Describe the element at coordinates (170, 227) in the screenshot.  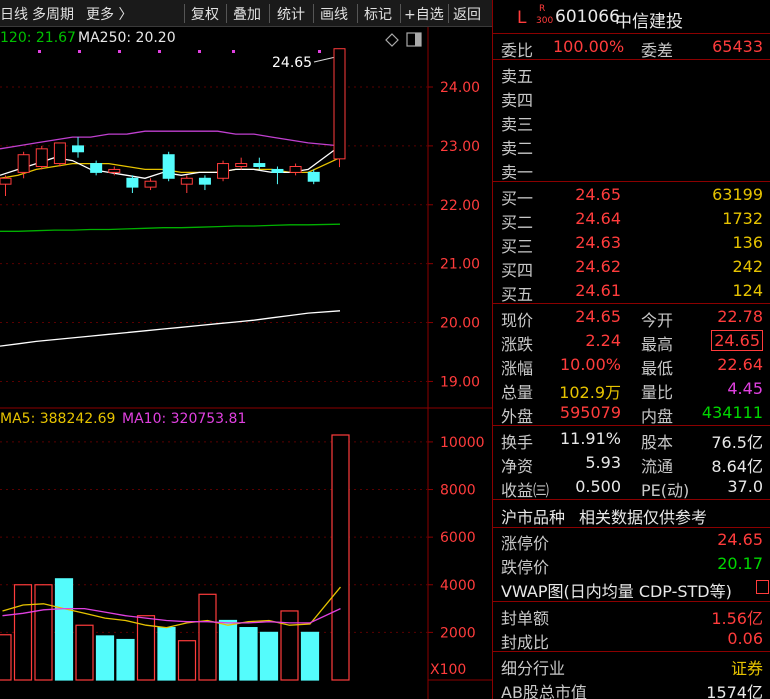
I see `ma120-line` at that location.